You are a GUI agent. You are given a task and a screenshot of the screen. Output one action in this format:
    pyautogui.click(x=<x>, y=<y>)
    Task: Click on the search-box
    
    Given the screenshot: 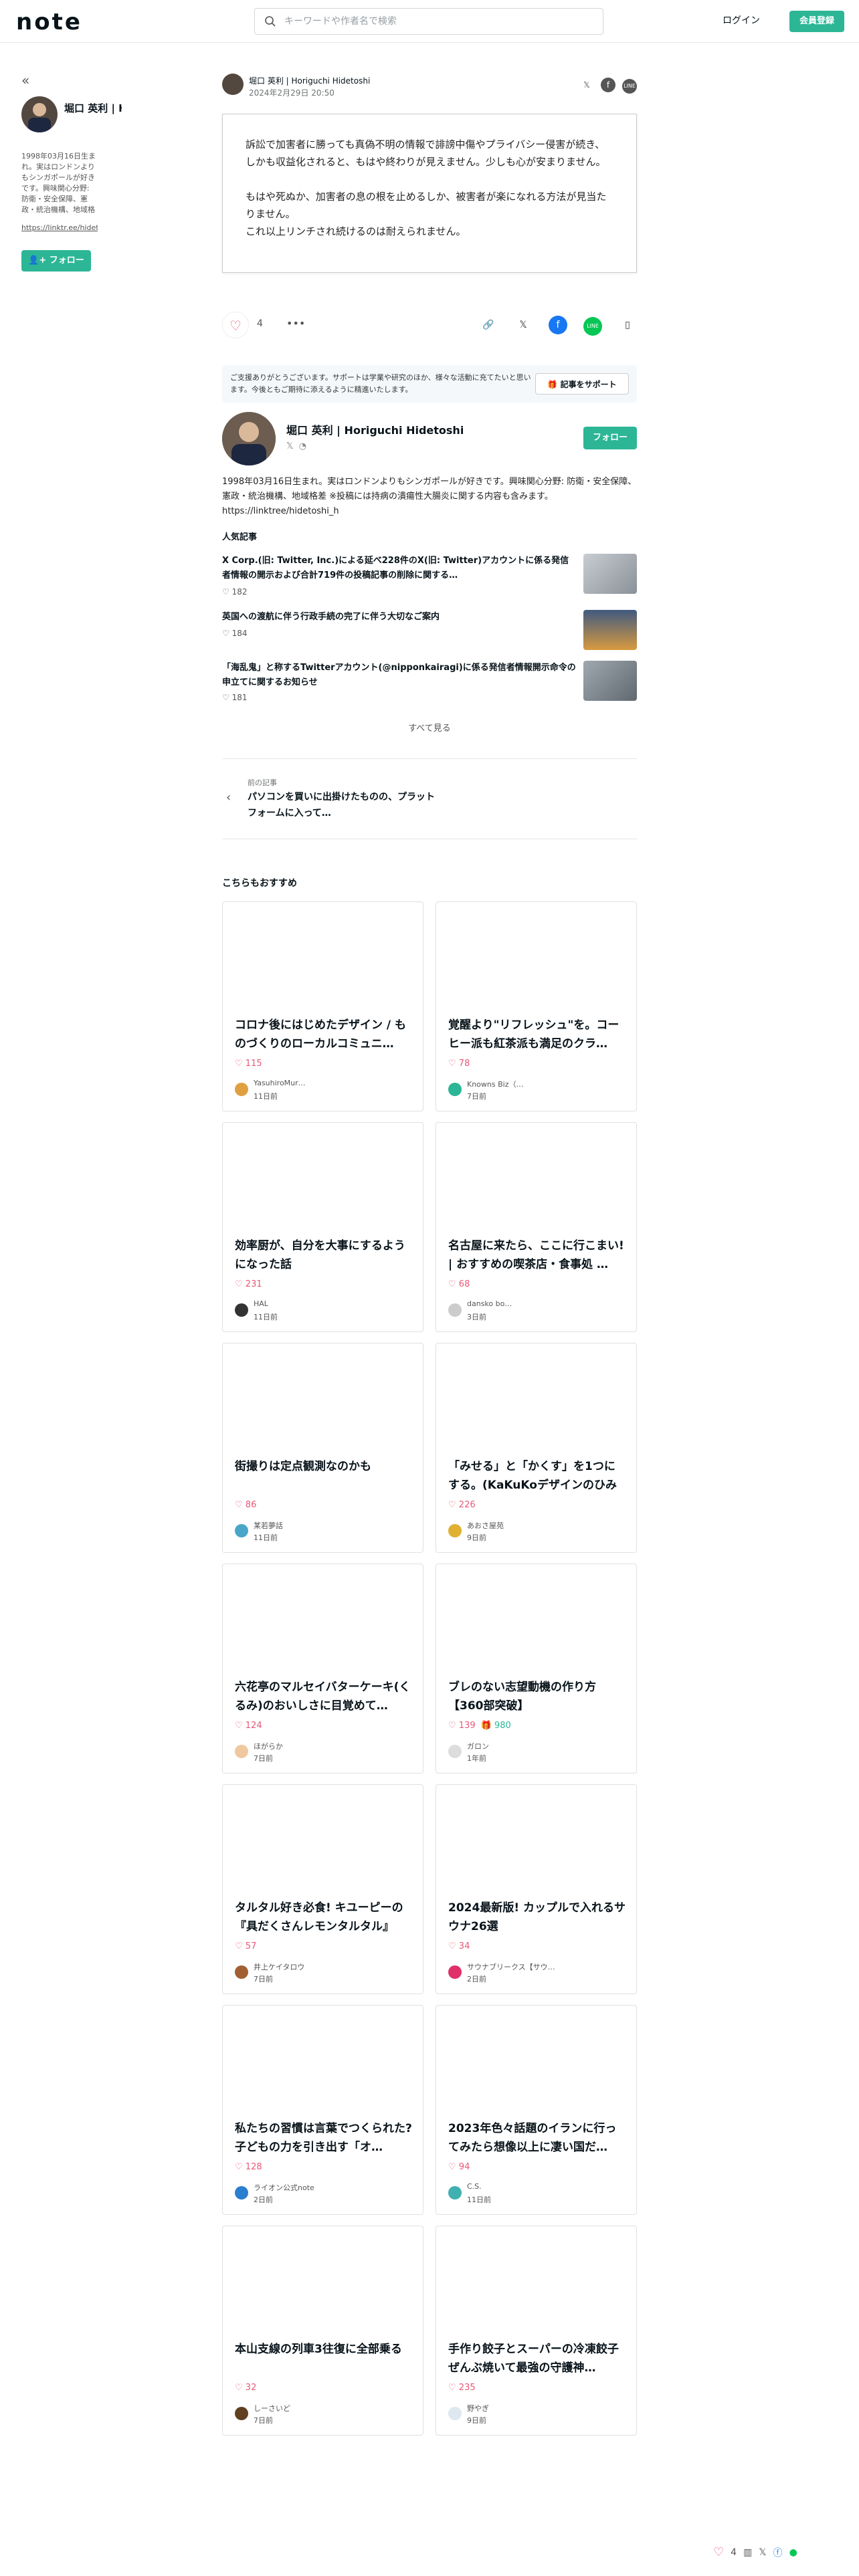 What is the action you would take?
    pyautogui.click(x=428, y=21)
    